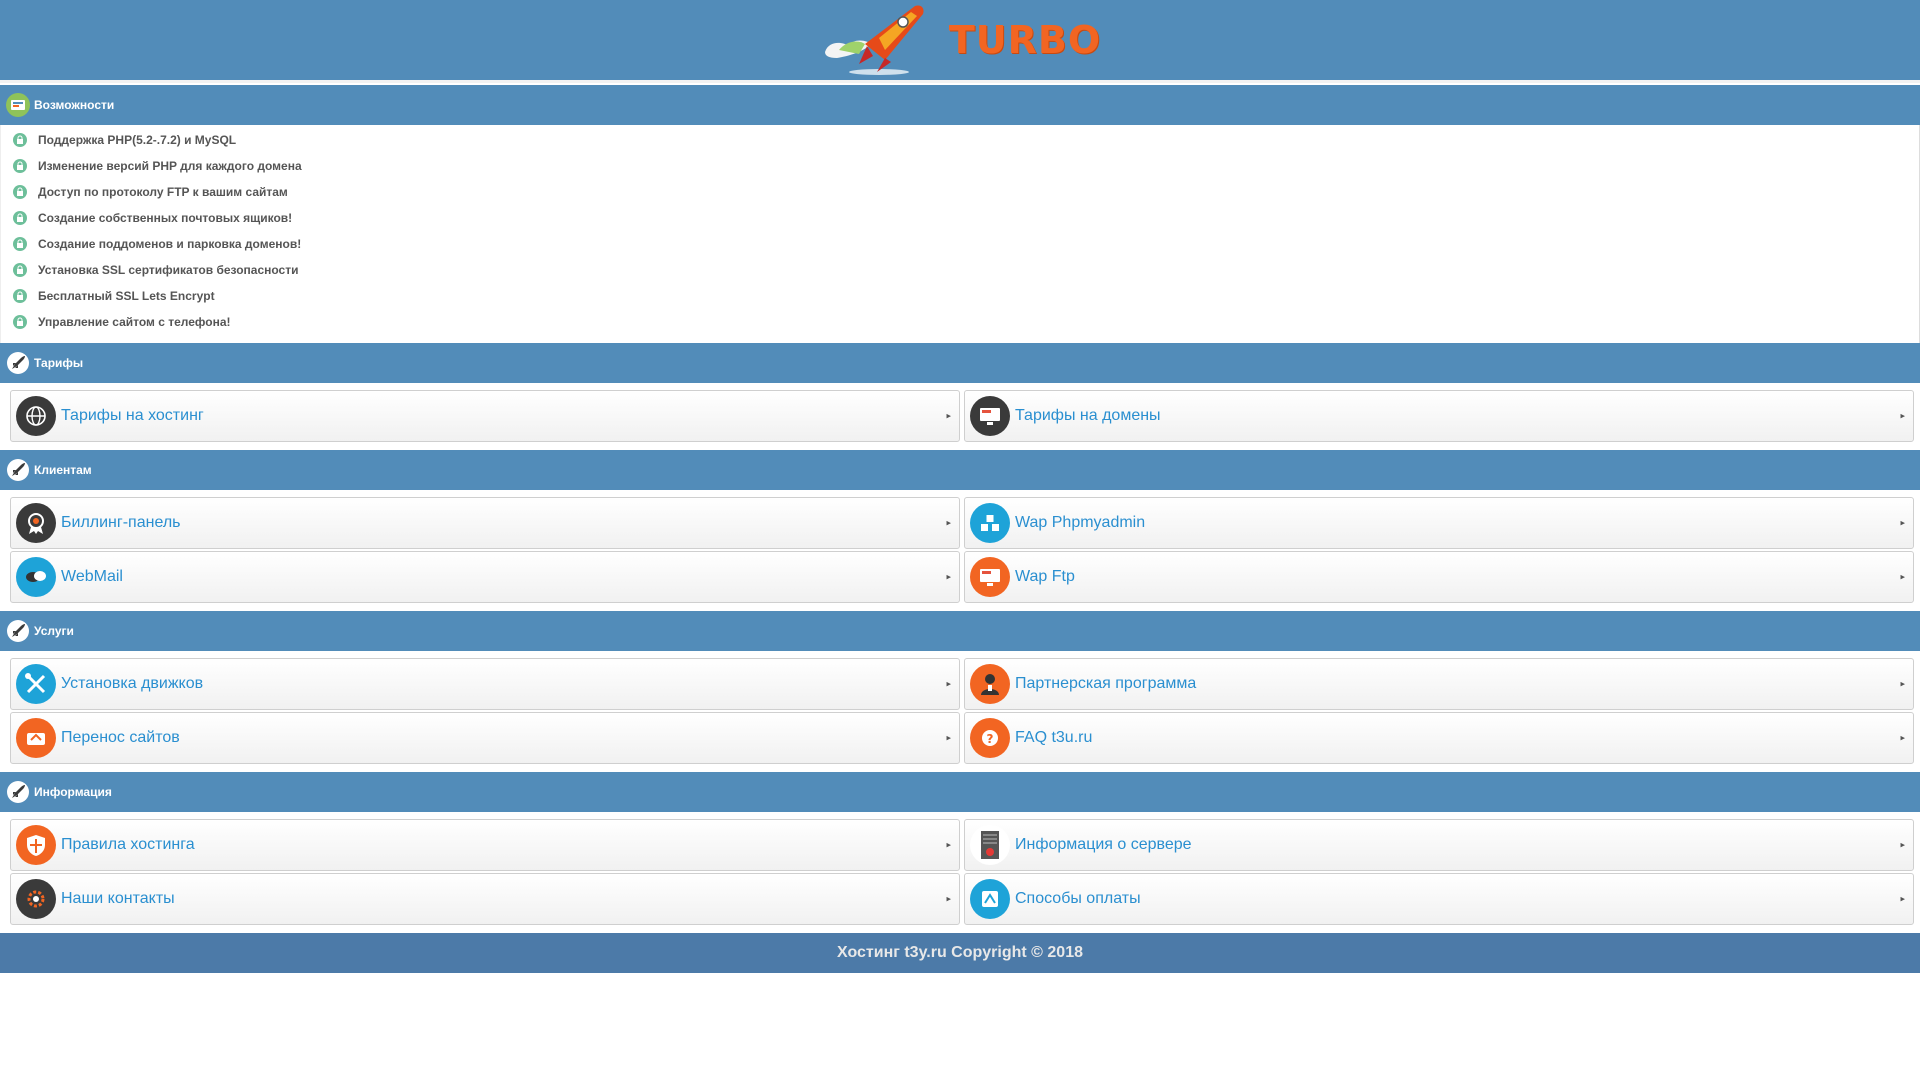 This screenshot has width=1920, height=1080. I want to click on section-title-clients: Клиентам, so click(63, 470).